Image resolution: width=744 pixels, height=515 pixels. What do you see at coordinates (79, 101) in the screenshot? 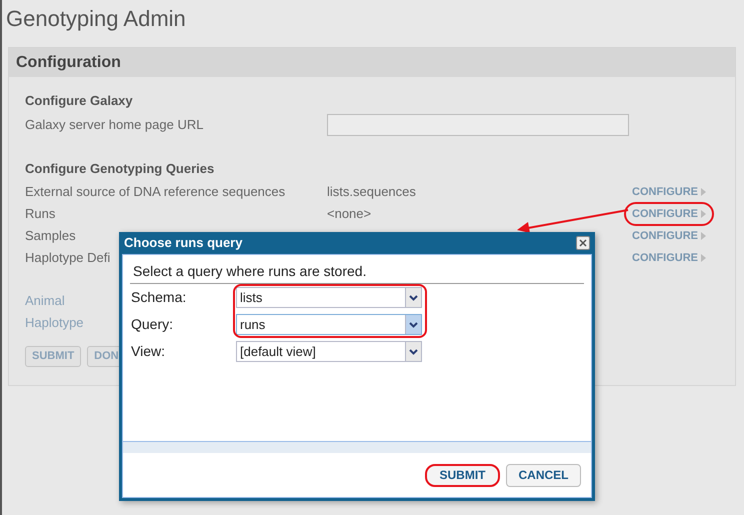
I see `section-heading: Configure Galaxy` at bounding box center [79, 101].